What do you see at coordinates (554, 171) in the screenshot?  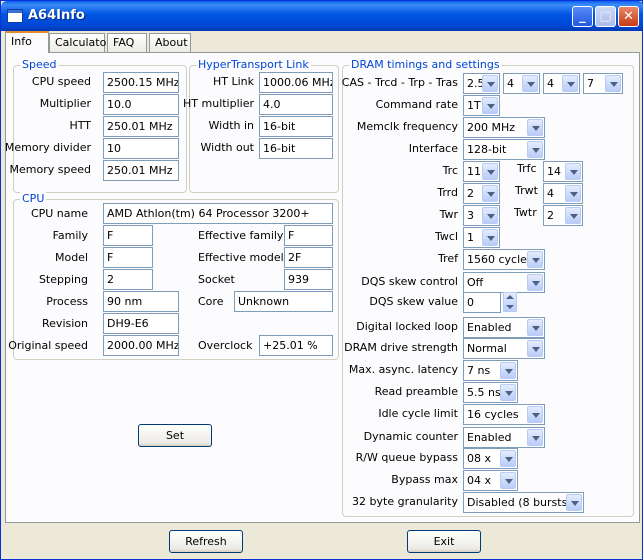 I see `trfc-value: 14` at bounding box center [554, 171].